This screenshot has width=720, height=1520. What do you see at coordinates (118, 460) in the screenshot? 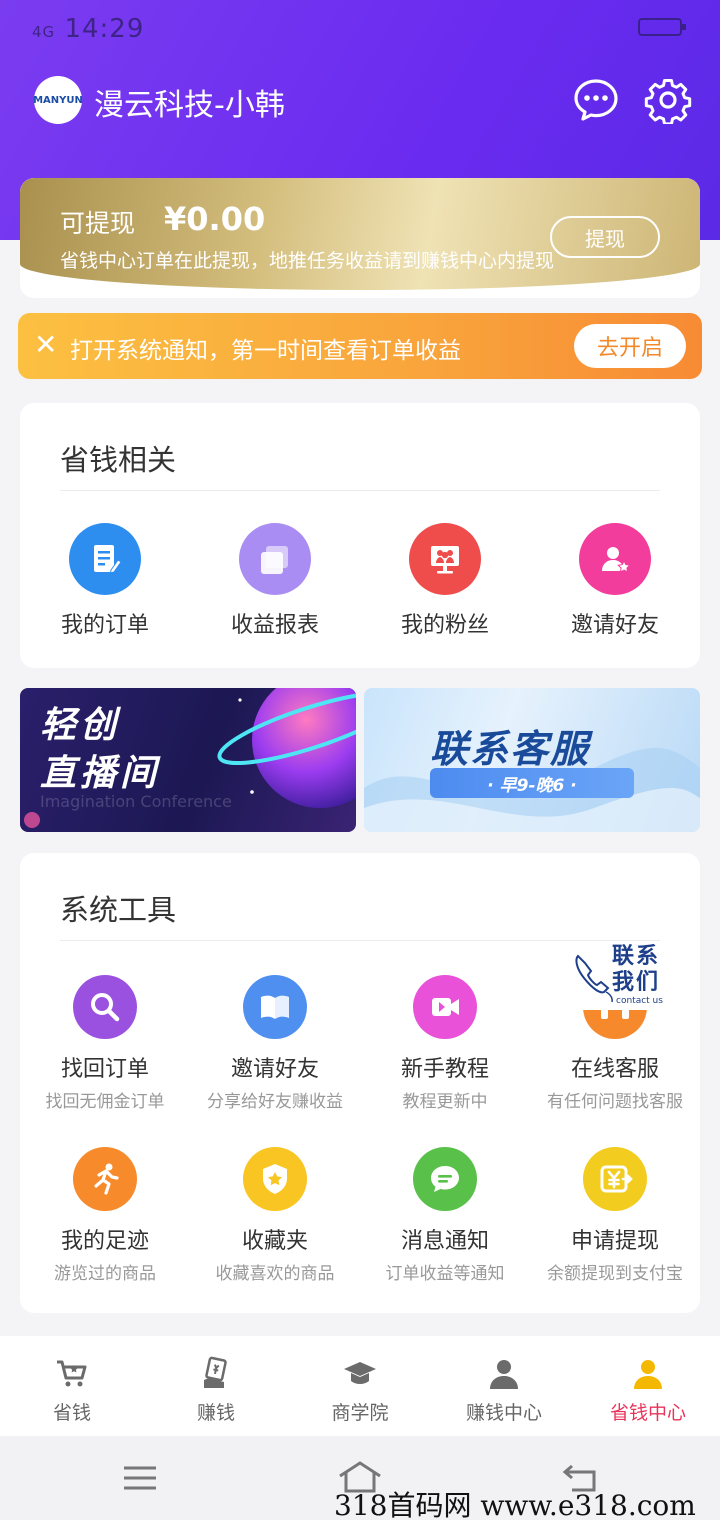
I see `section-title: 省钱相关` at bounding box center [118, 460].